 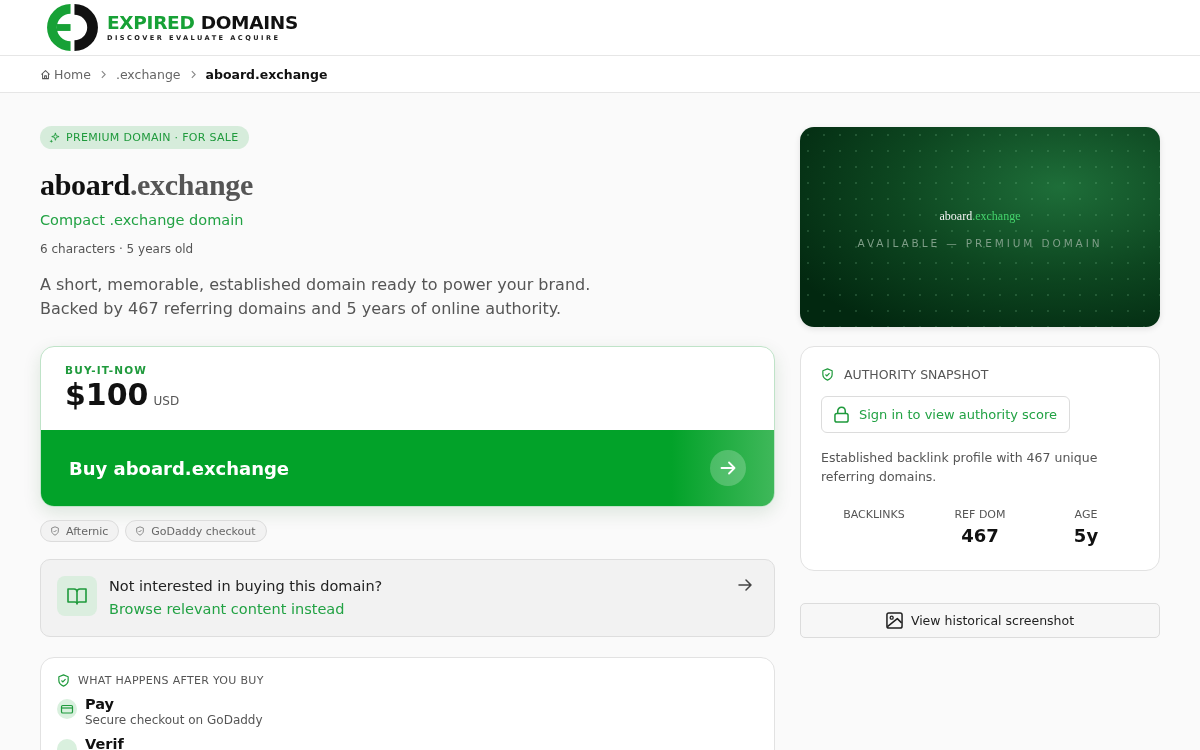 What do you see at coordinates (77, 596) in the screenshot?
I see `book-icon` at bounding box center [77, 596].